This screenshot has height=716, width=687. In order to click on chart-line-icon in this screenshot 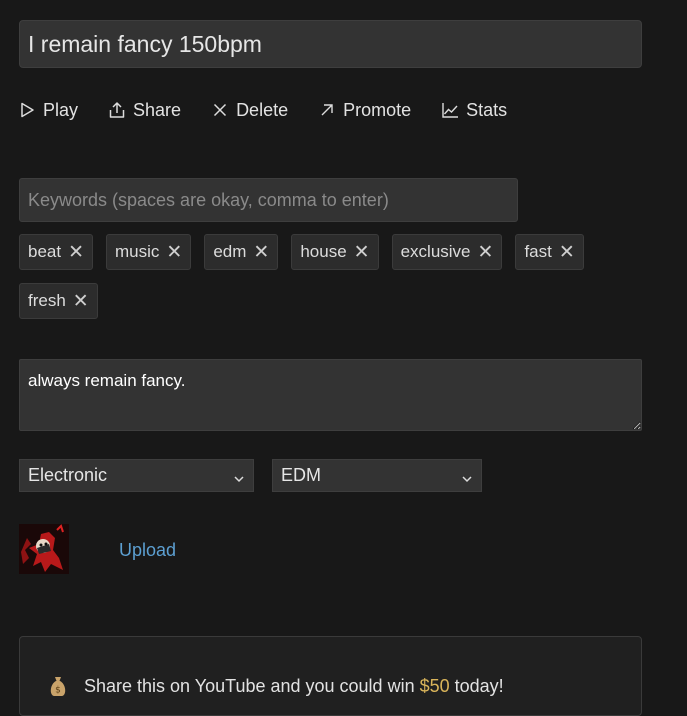, I will do `click(450, 110)`.